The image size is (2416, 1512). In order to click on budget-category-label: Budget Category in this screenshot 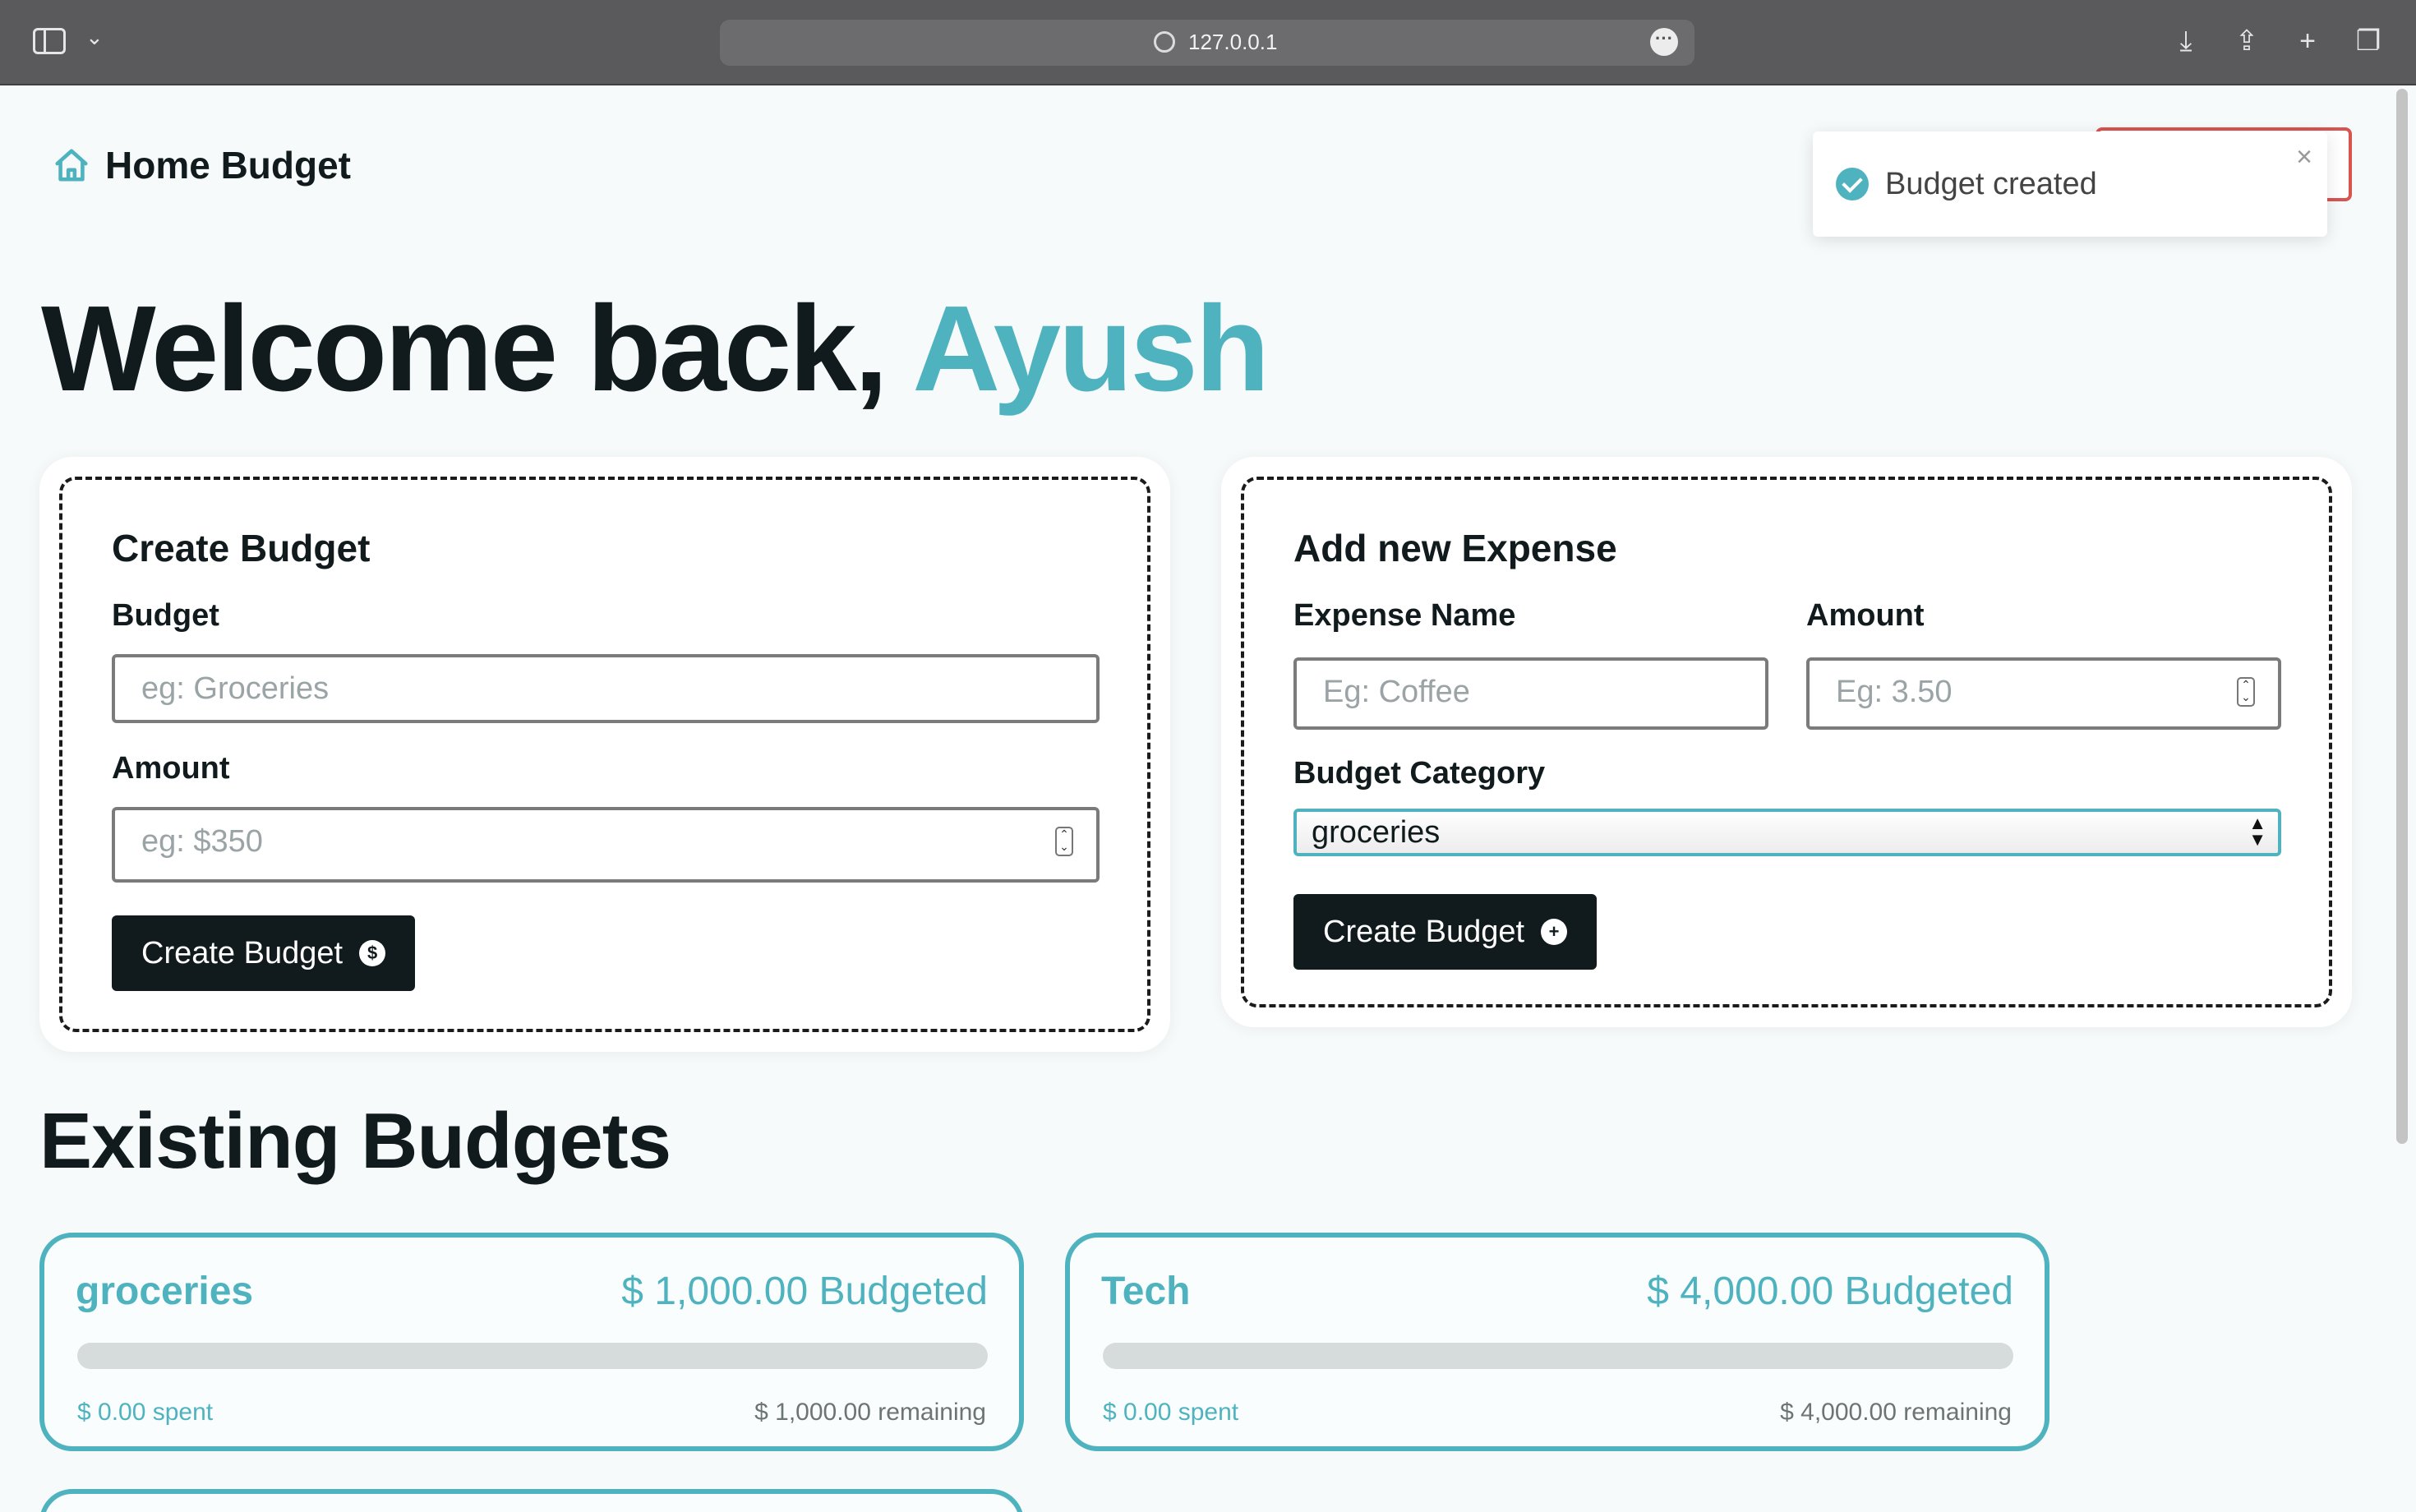, I will do `click(1420, 773)`.